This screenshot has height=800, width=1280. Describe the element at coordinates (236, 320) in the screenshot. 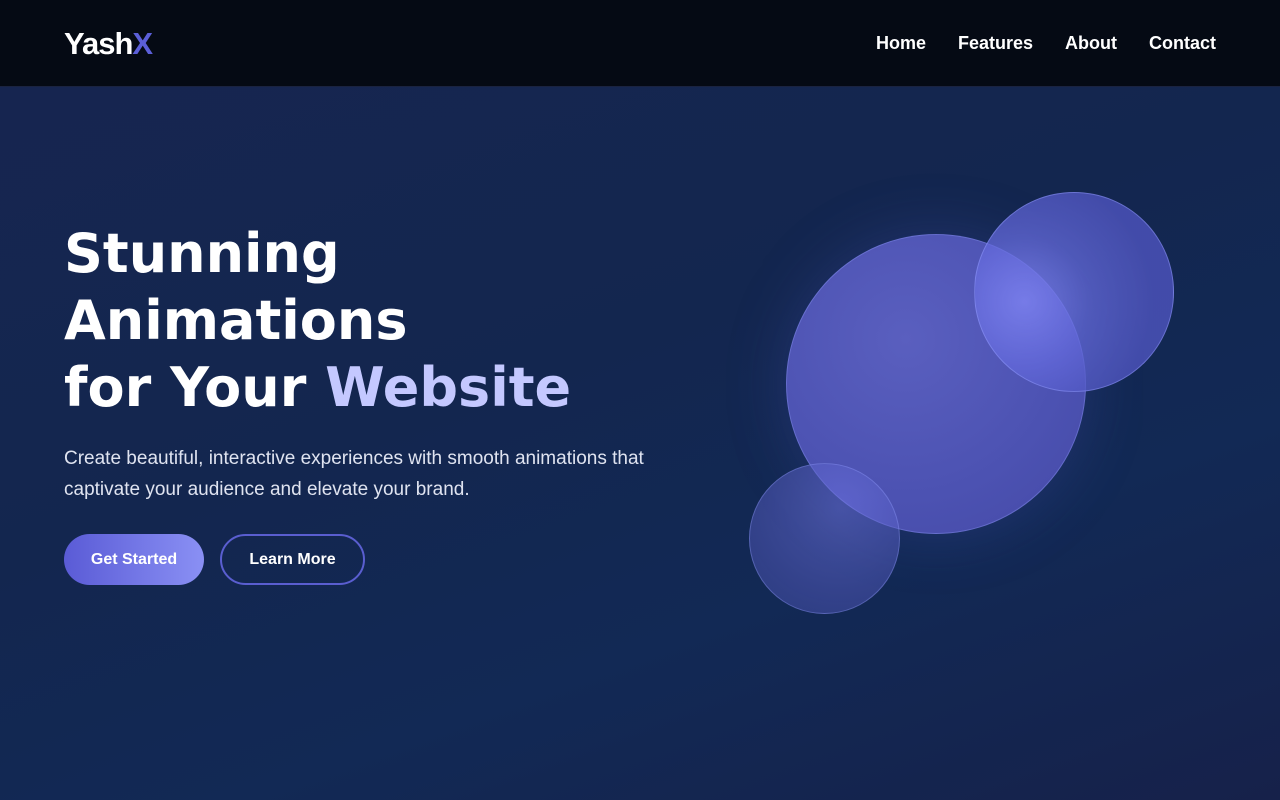

I see `hero-title-line-2: Animations` at that location.